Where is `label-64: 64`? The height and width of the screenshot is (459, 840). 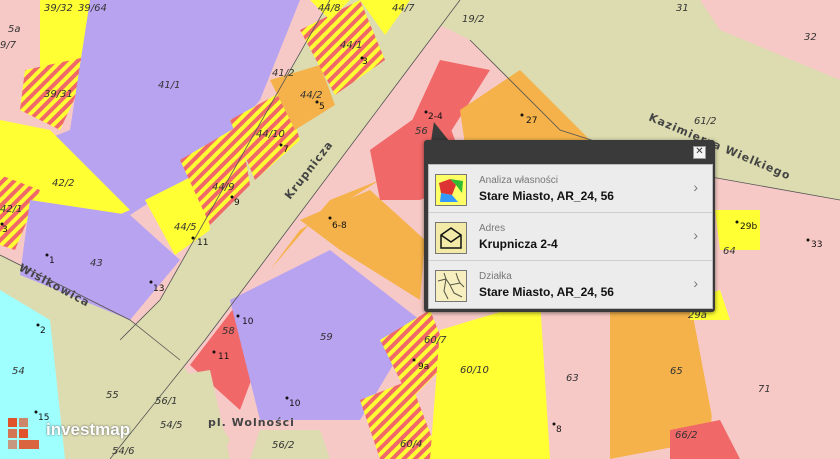 label-64: 64 is located at coordinates (729, 251).